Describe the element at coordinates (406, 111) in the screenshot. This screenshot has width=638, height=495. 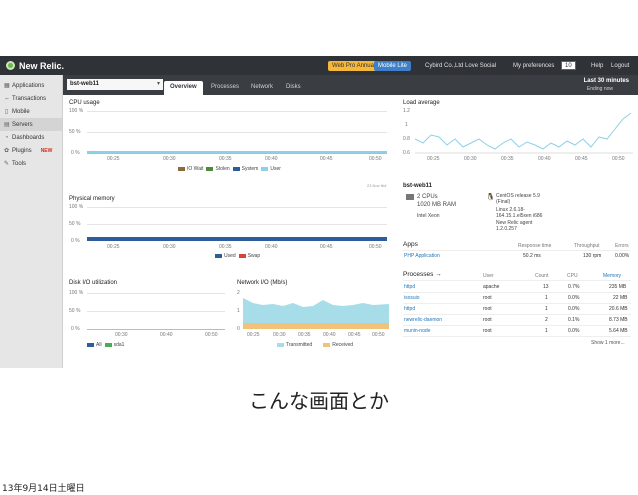
I see `load-y-tick: 1.2` at that location.